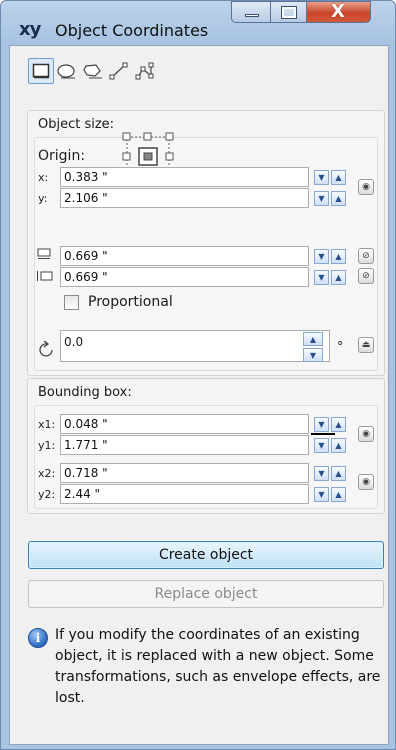  What do you see at coordinates (184, 277) in the screenshot?
I see `height-field: 0.669 "` at bounding box center [184, 277].